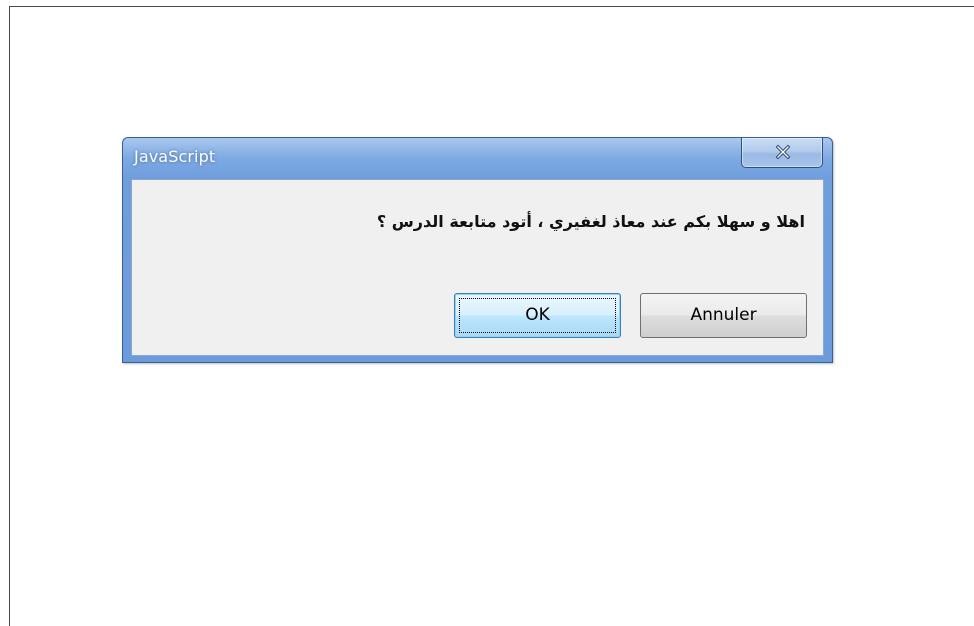 The height and width of the screenshot is (626, 974). I want to click on dialog-title: JavaScript, so click(175, 156).